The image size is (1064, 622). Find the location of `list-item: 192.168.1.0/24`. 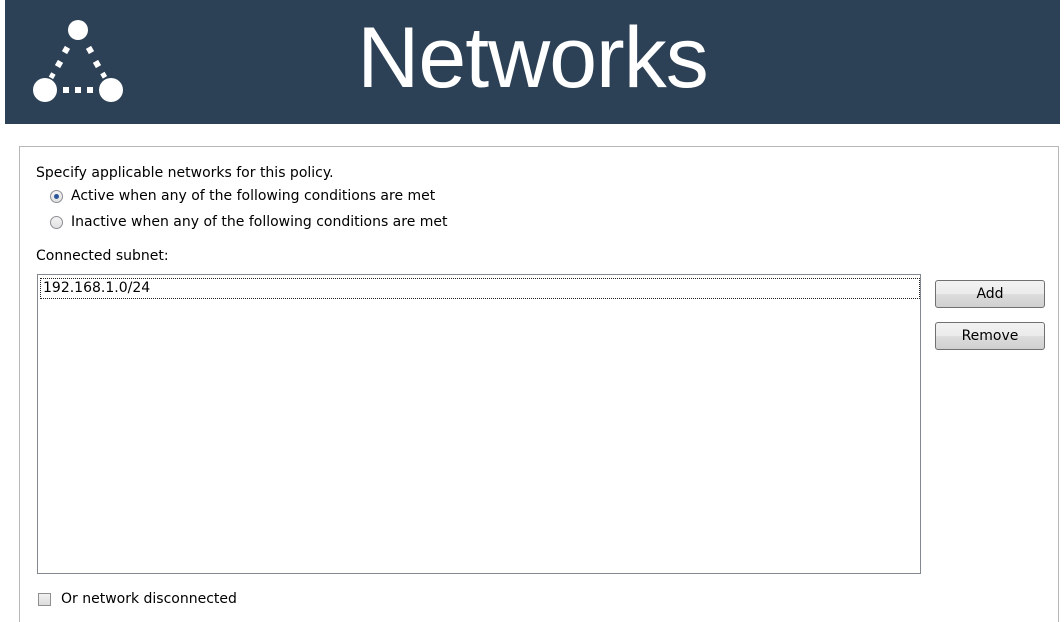

list-item: 192.168.1.0/24 is located at coordinates (480, 288).